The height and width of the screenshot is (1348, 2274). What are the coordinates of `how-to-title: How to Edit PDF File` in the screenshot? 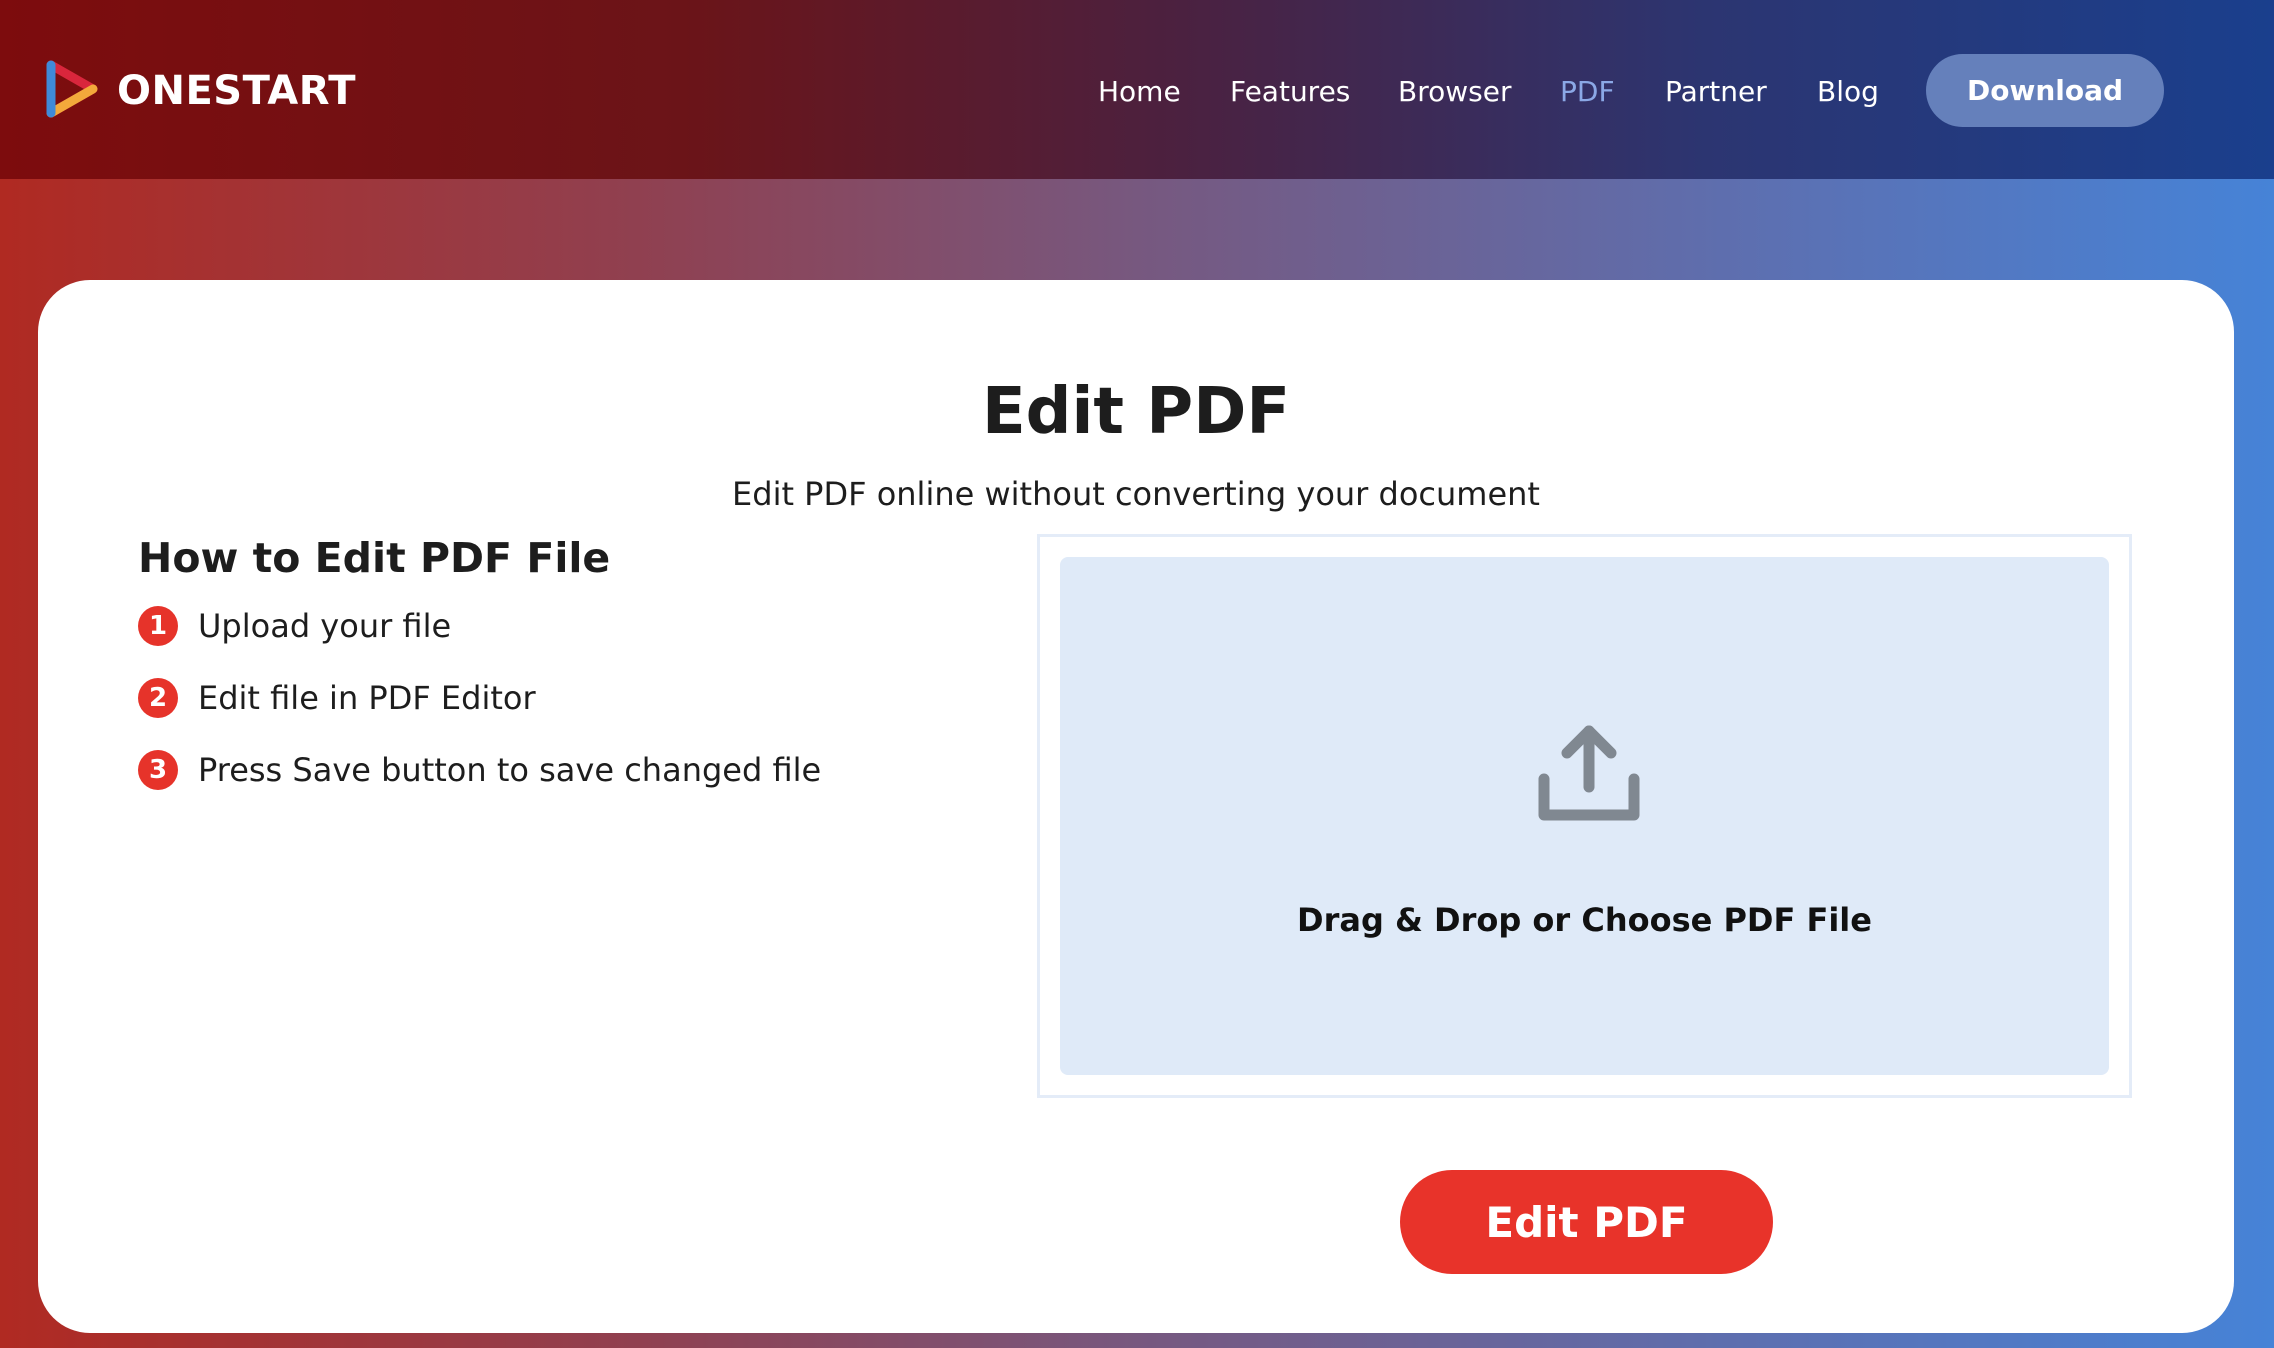 It's located at (374, 558).